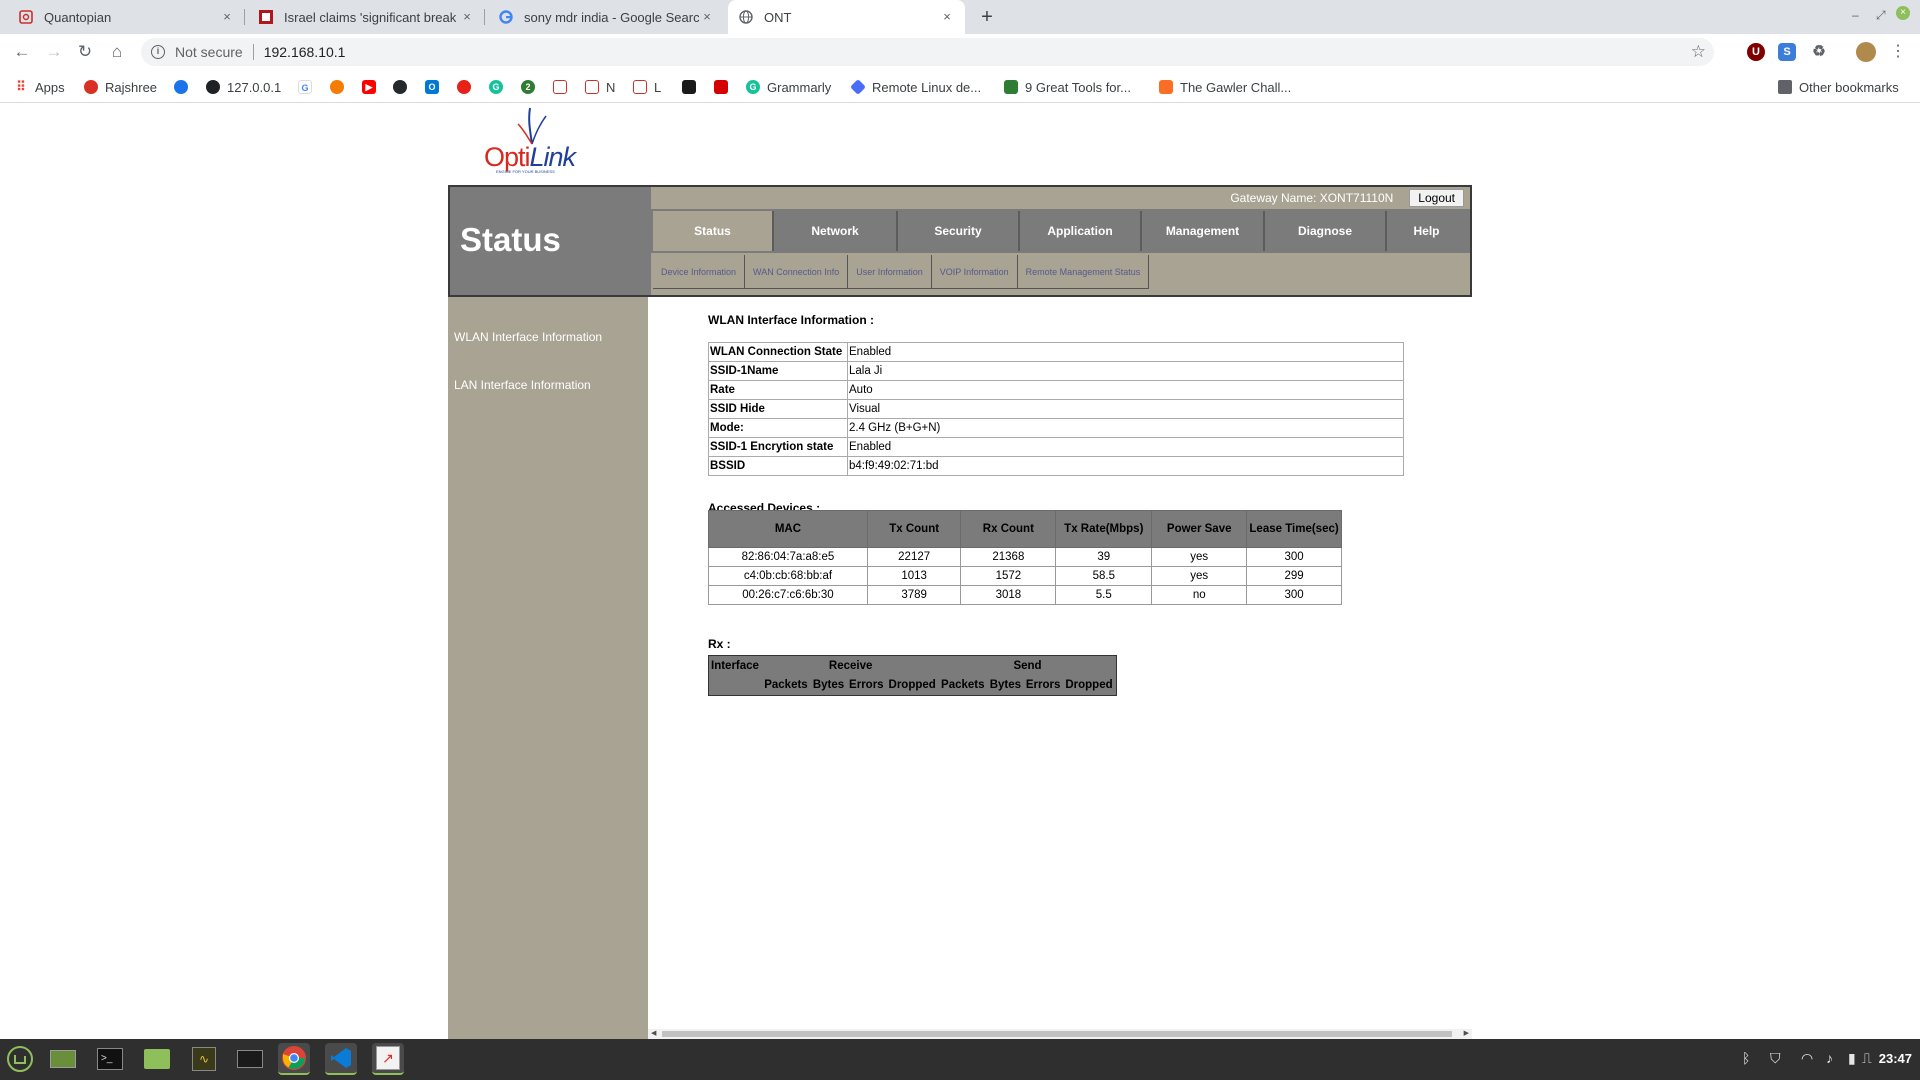 The height and width of the screenshot is (1080, 1920). Describe the element at coordinates (522, 385) in the screenshot. I see `sidebar-item-lan: LAN Interface Information` at that location.